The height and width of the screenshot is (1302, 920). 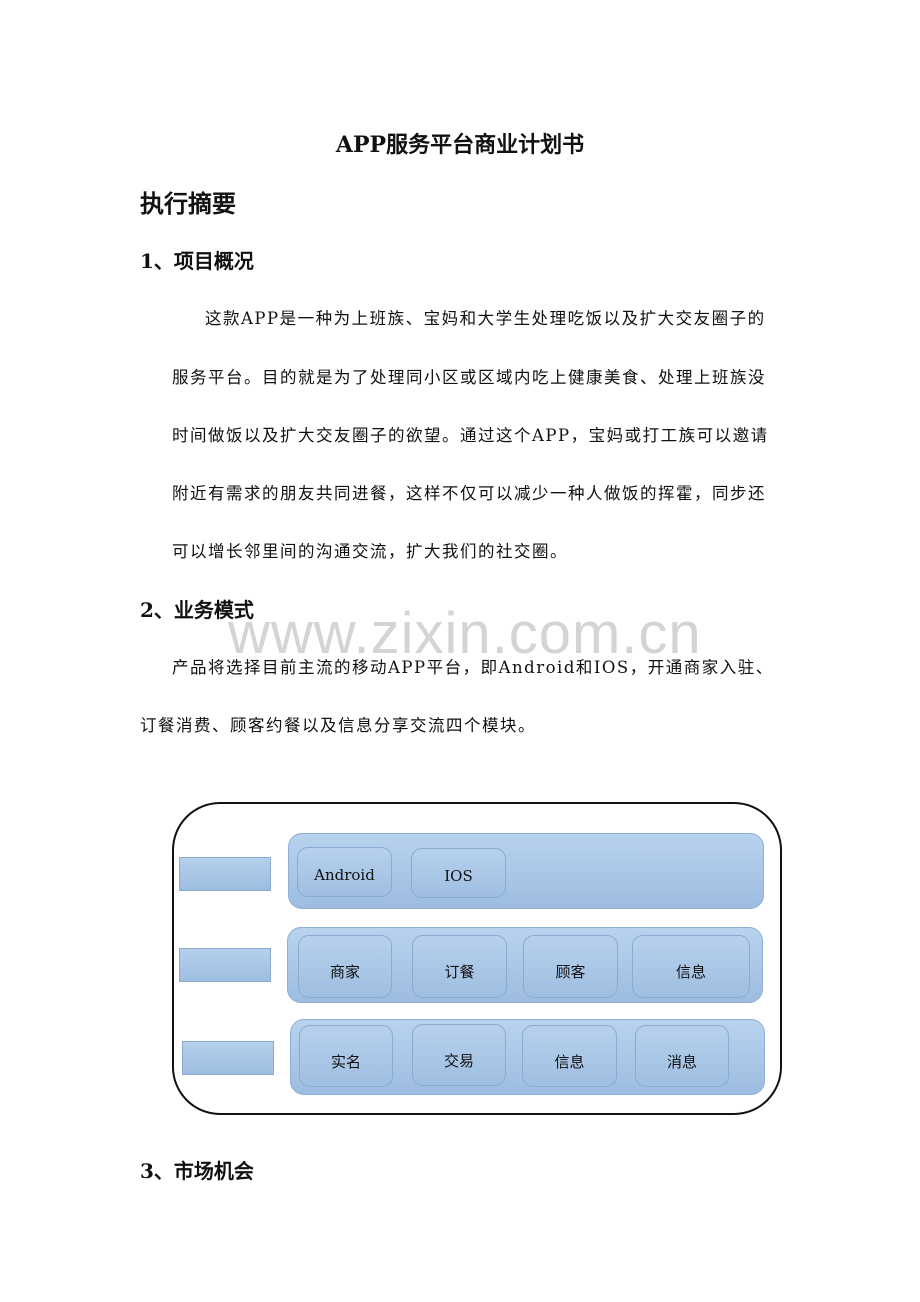 What do you see at coordinates (197, 261) in the screenshot?
I see `heading-project-overview: 1、项目概况` at bounding box center [197, 261].